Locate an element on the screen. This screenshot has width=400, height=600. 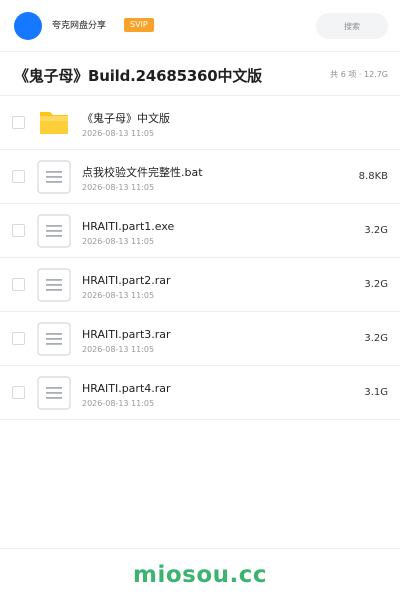
file-name: 《鬼子母》中文版 is located at coordinates (126, 119).